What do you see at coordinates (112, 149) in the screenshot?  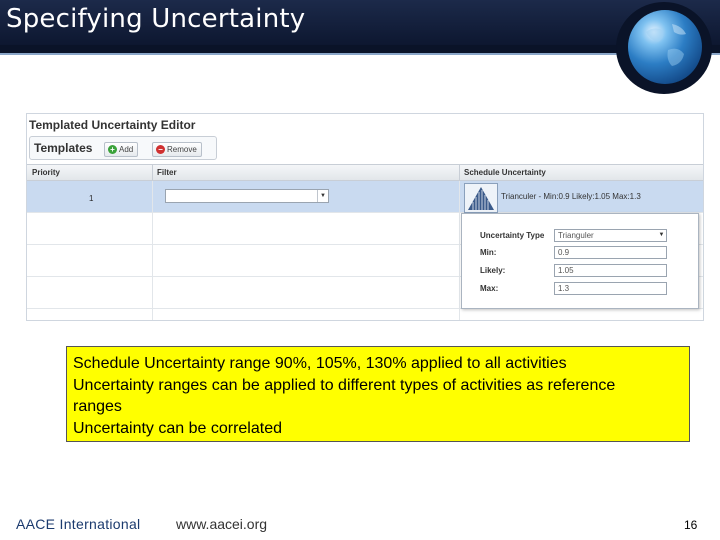 I see `plus-circle-icon: +` at bounding box center [112, 149].